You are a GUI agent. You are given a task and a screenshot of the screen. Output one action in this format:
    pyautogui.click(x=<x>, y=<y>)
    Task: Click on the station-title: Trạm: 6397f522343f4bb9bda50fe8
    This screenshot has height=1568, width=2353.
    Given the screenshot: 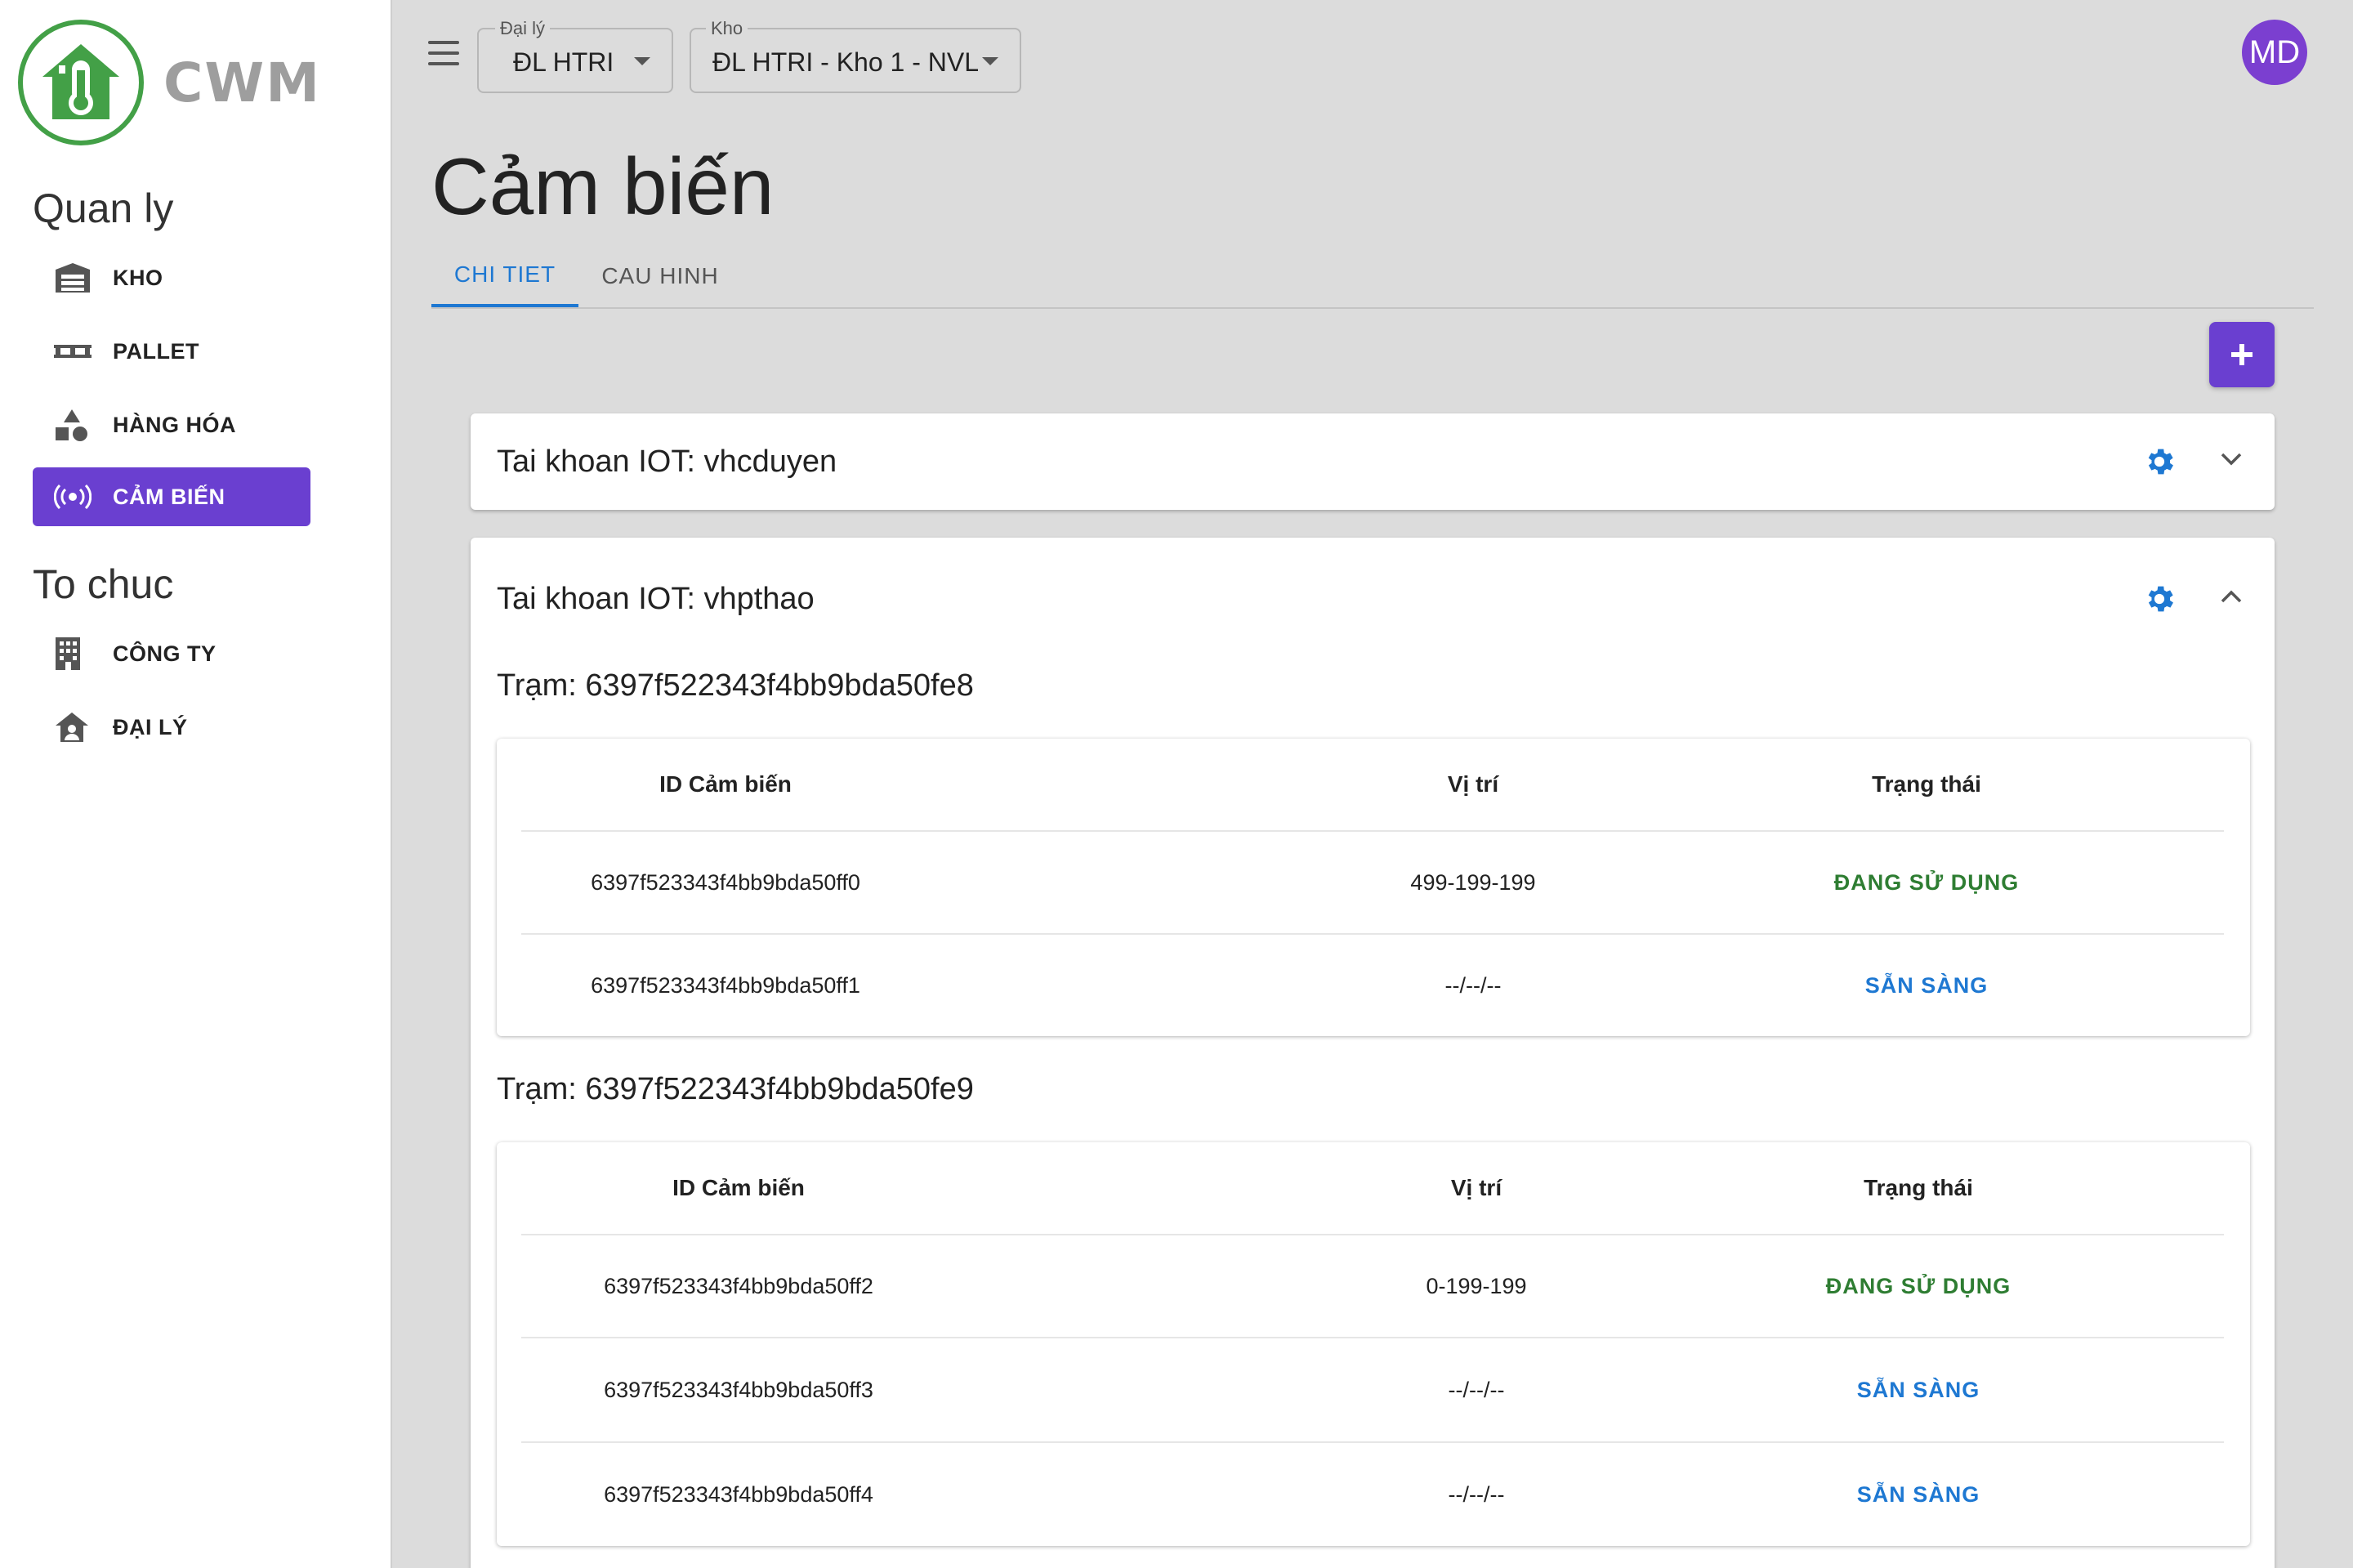 What is the action you would take?
    pyautogui.click(x=735, y=685)
    